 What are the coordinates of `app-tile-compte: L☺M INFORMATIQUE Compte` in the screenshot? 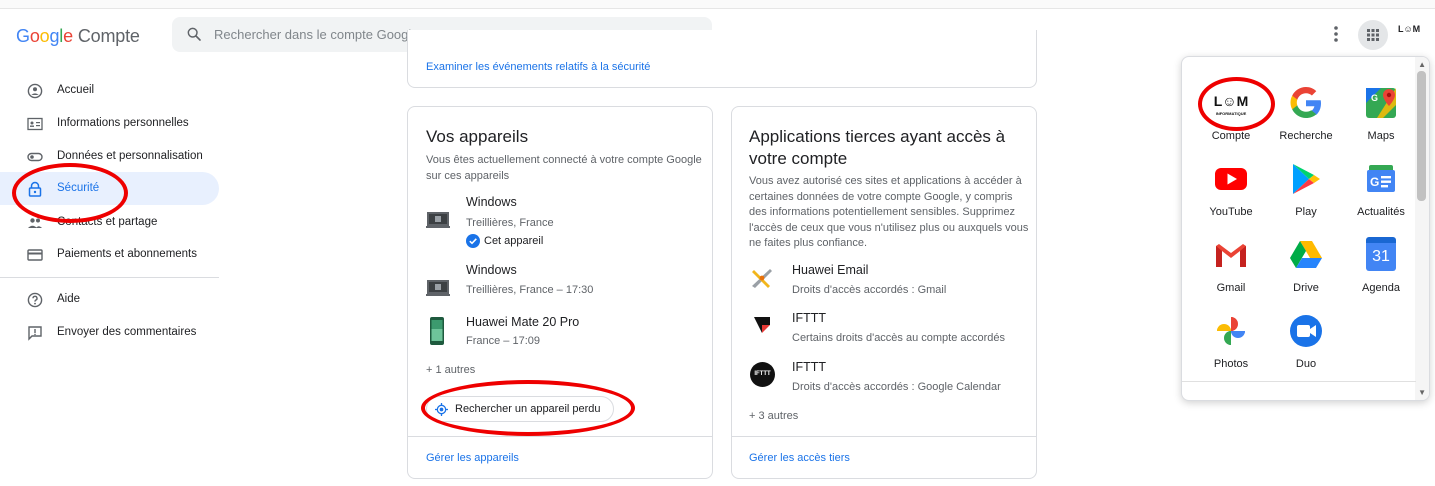 It's located at (1231, 113).